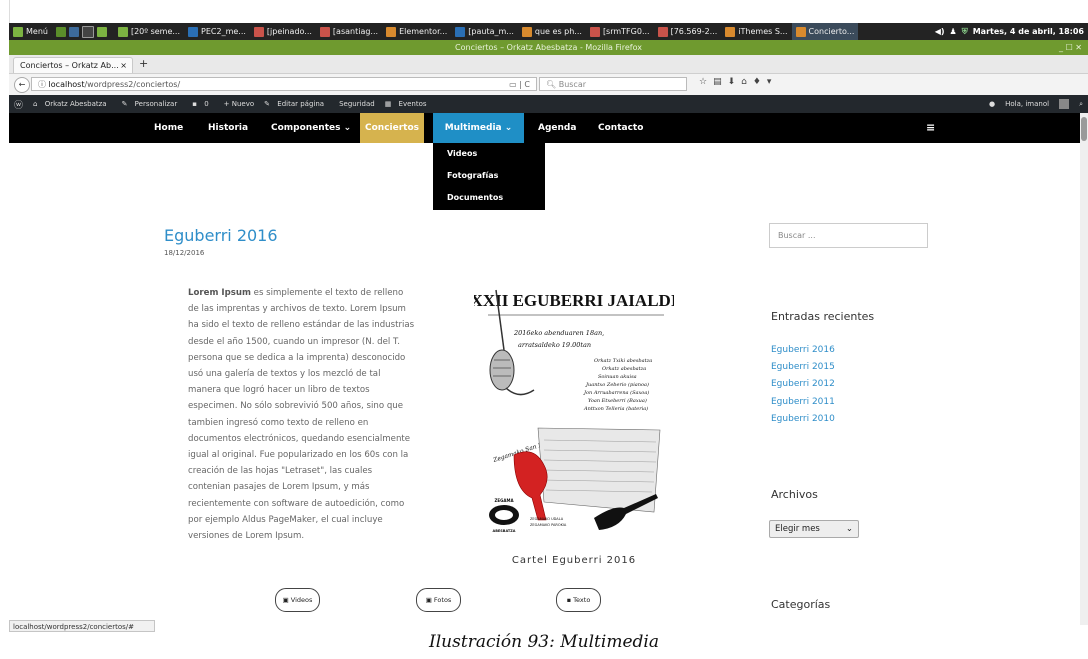 This screenshot has width=1088, height=659. I want to click on wordpress-icon: ⓦ, so click(18, 104).